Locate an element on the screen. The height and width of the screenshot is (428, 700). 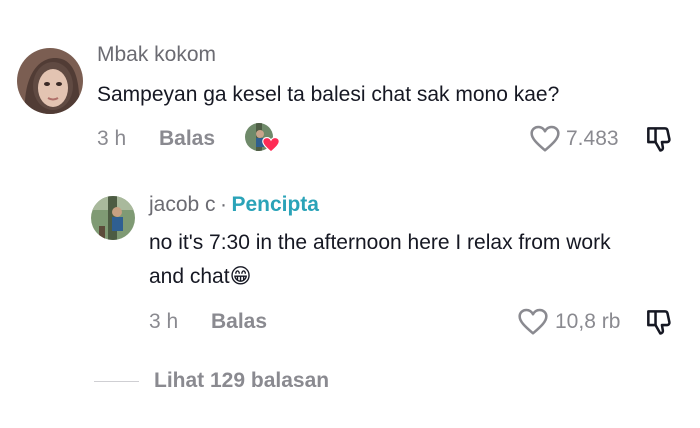
reply-like-count: 10,8 rb is located at coordinates (588, 321).